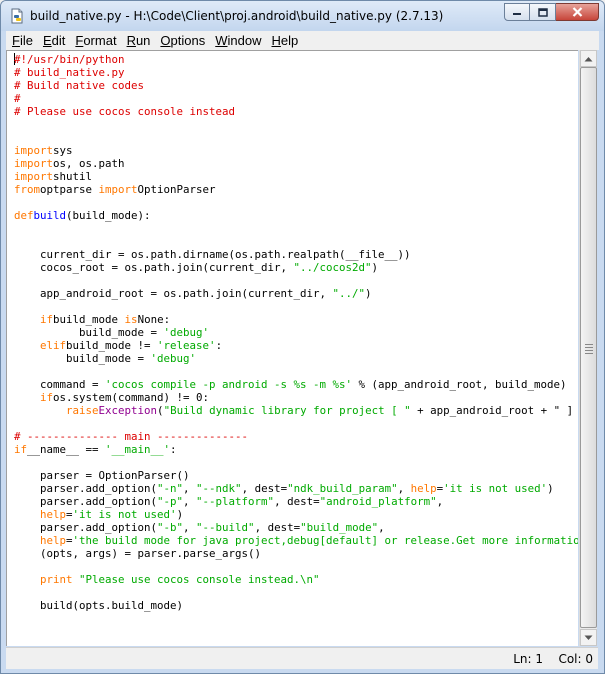 This screenshot has width=605, height=674. What do you see at coordinates (17, 98) in the screenshot?
I see `code-line: #` at bounding box center [17, 98].